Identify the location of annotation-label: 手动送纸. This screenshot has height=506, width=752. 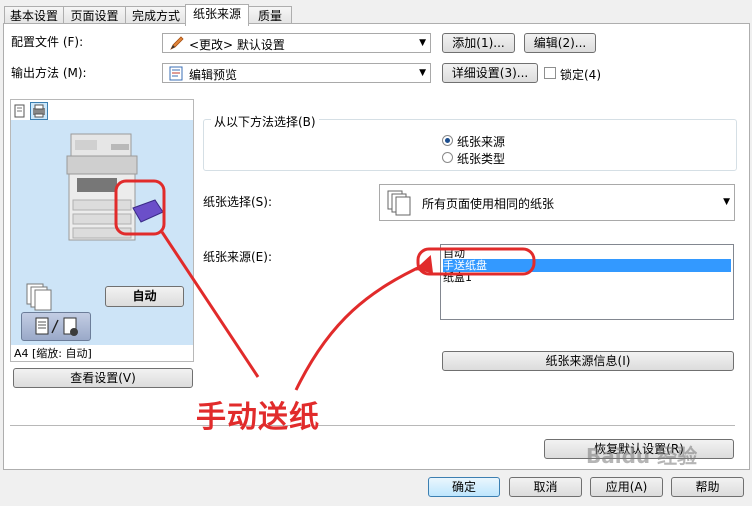
(258, 417).